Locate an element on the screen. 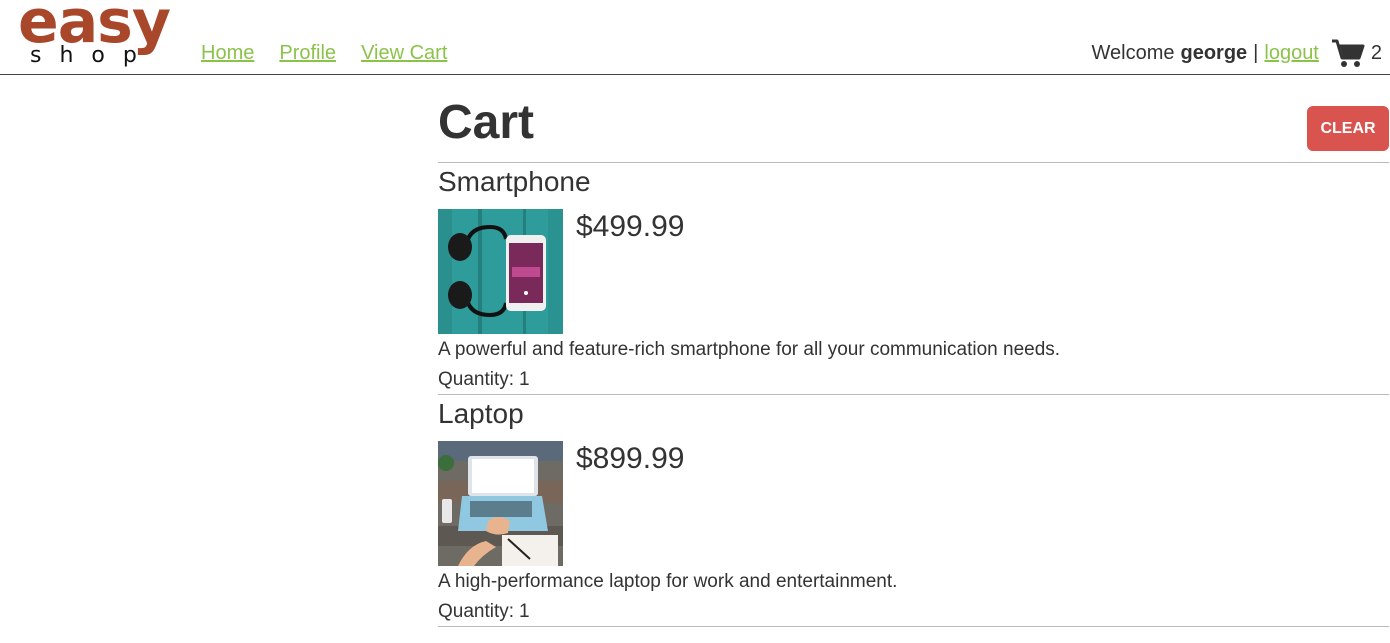 The image size is (1390, 643). item-price: $899.99 is located at coordinates (630, 458).